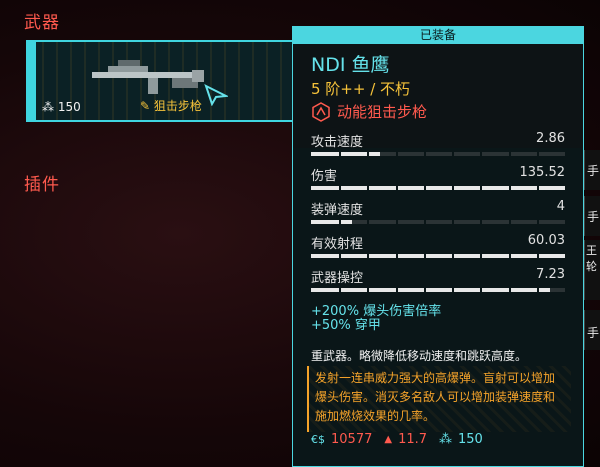  Describe the element at coordinates (560, 206) in the screenshot. I see `stat-value: 4` at that location.